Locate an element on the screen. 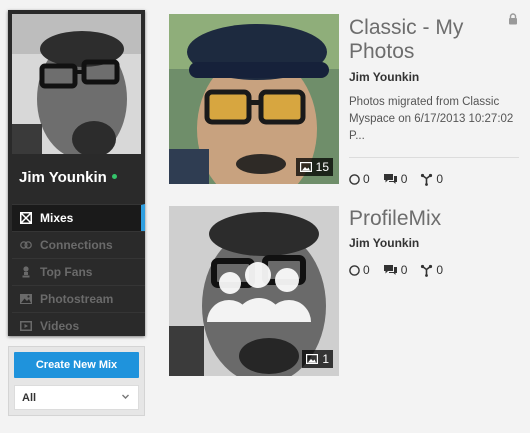 Image resolution: width=530 pixels, height=433 pixels. nav-item-label: Videos is located at coordinates (60, 326).